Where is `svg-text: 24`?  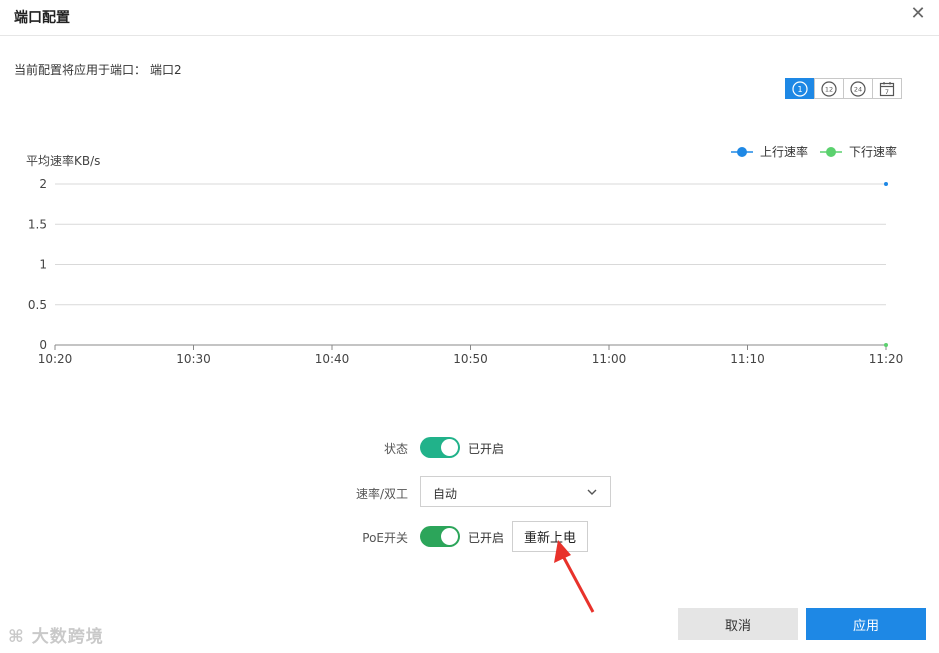
svg-text: 24 is located at coordinates (858, 89).